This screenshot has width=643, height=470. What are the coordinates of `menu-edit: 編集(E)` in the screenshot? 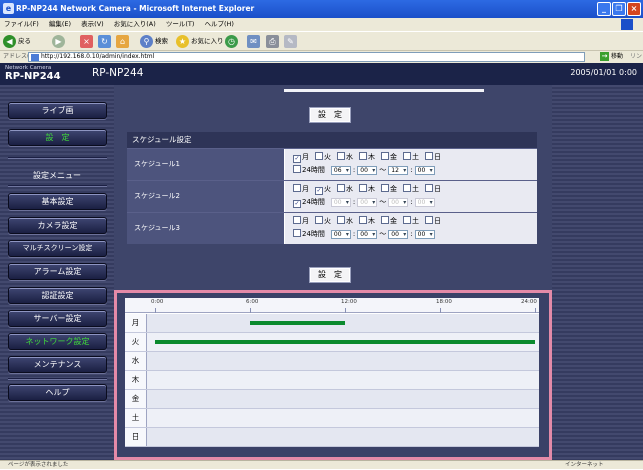 It's located at (60, 24).